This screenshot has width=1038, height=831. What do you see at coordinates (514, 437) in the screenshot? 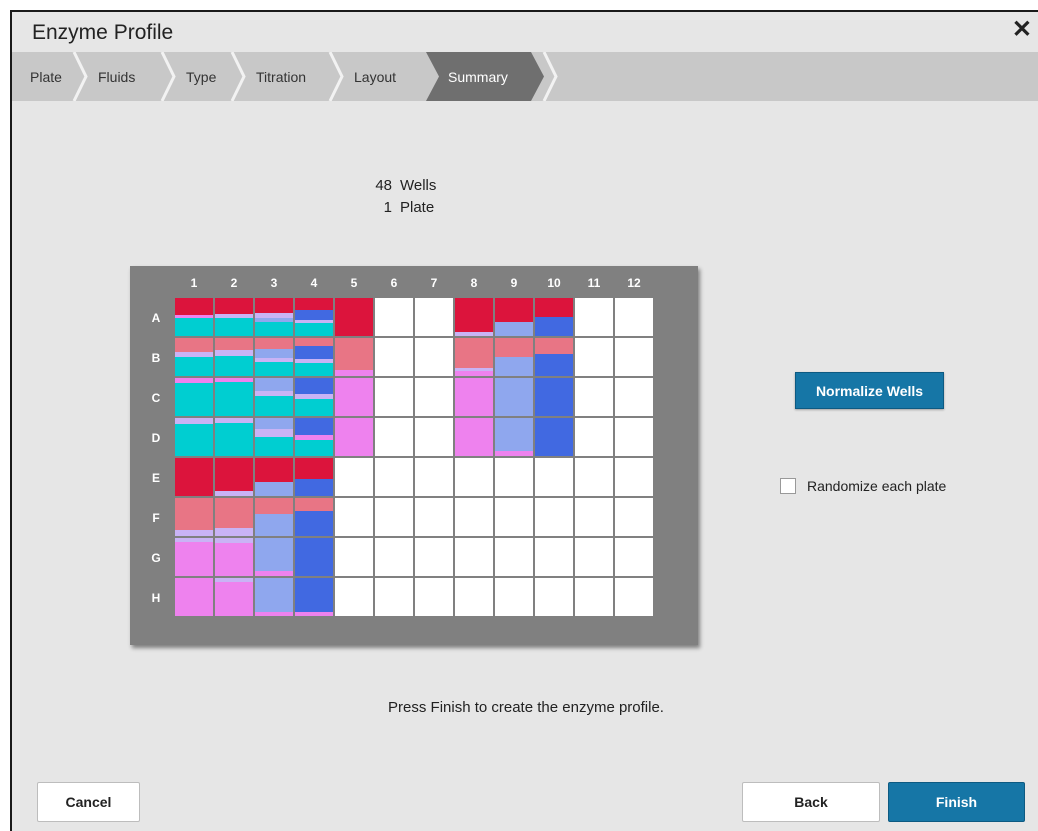
I see `well-D9` at bounding box center [514, 437].